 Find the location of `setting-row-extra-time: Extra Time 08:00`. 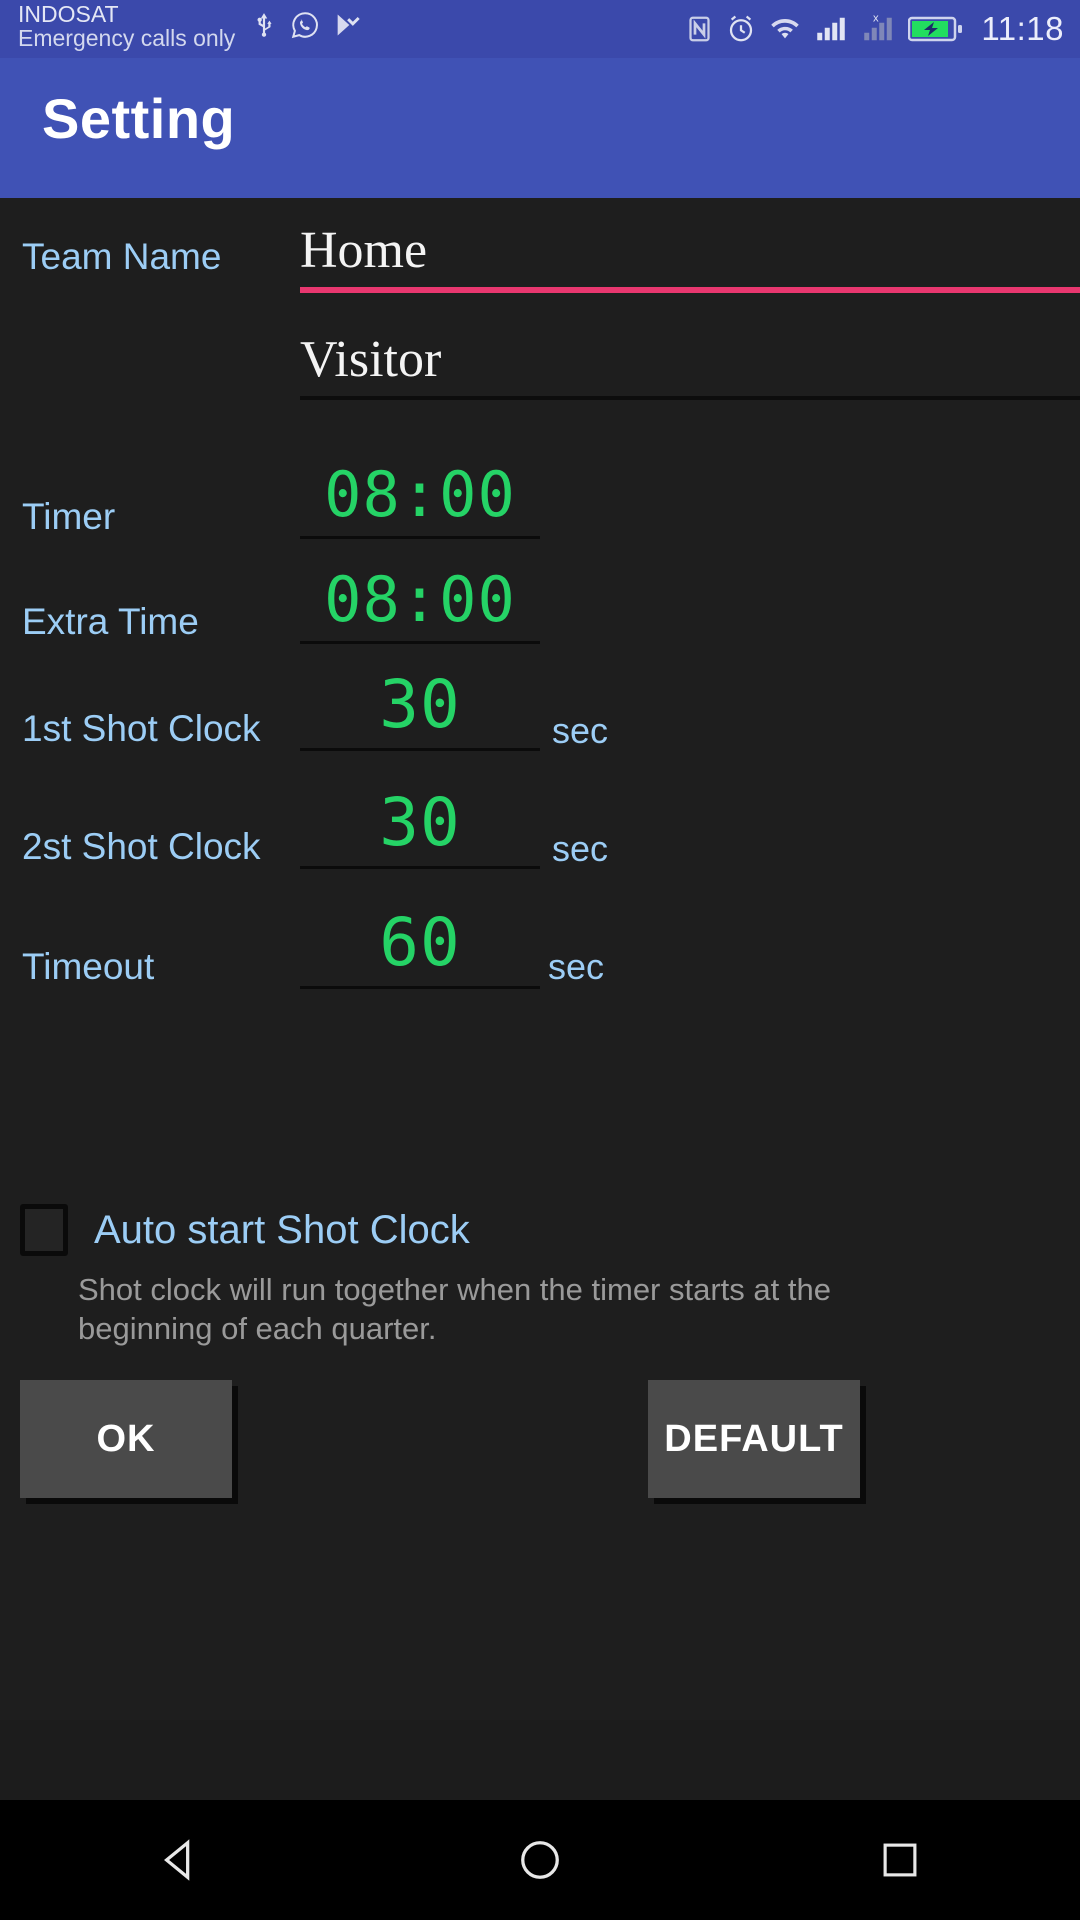

setting-row-extra-time: Extra Time 08:00 is located at coordinates (540, 608).